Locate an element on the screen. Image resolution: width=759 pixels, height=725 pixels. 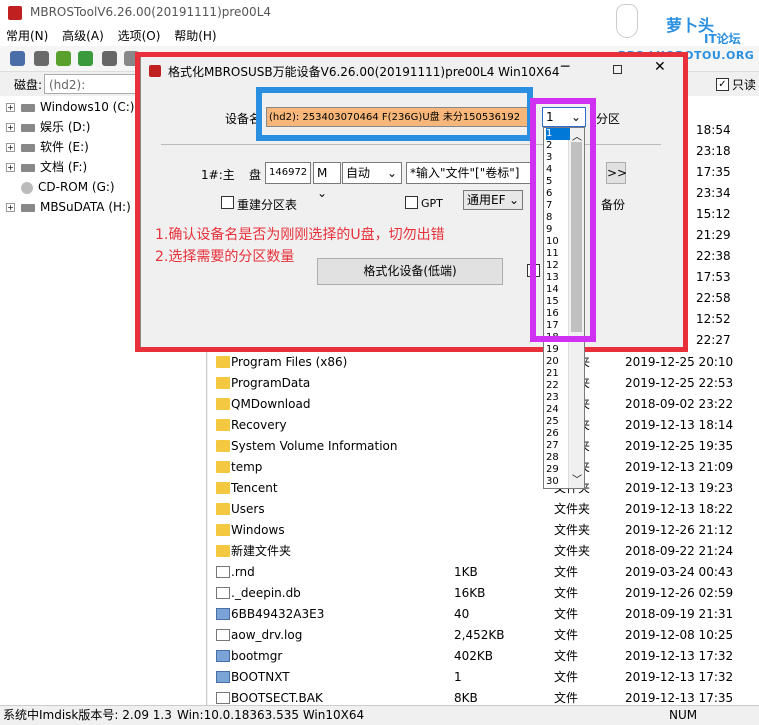
disk-label: 磁盘: is located at coordinates (28, 85).